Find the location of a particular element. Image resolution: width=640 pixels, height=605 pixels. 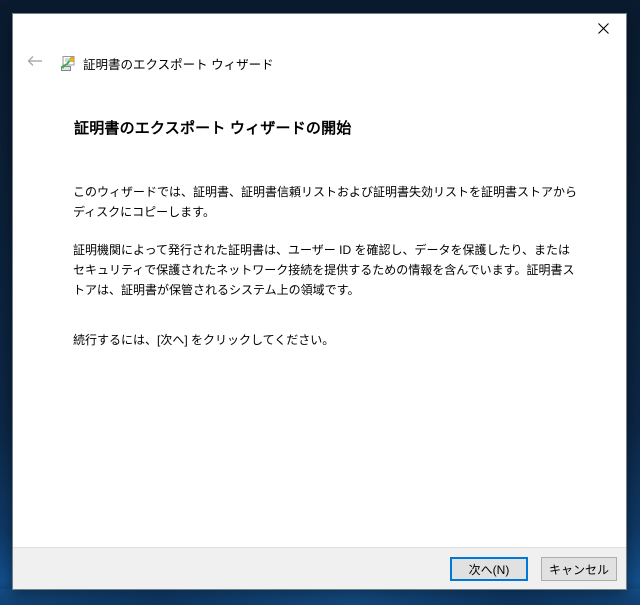

wizard-title: 証明書のエクスポート ウィザード is located at coordinates (178, 64).